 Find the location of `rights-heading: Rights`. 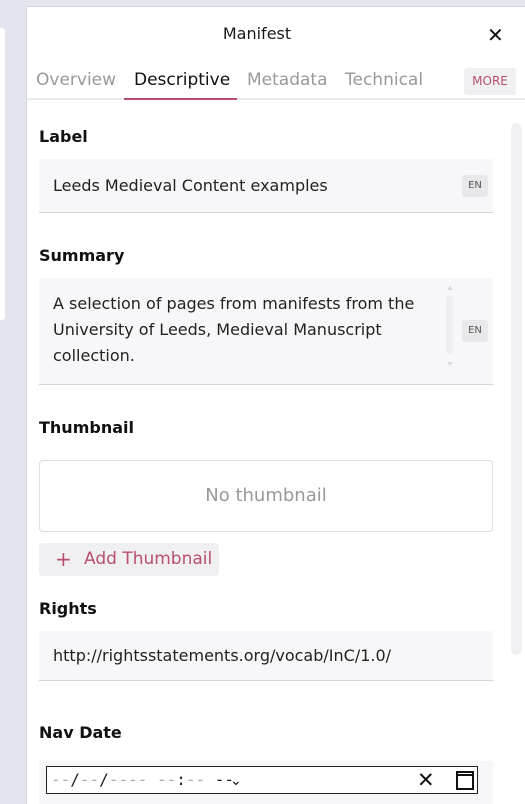

rights-heading: Rights is located at coordinates (68, 608).